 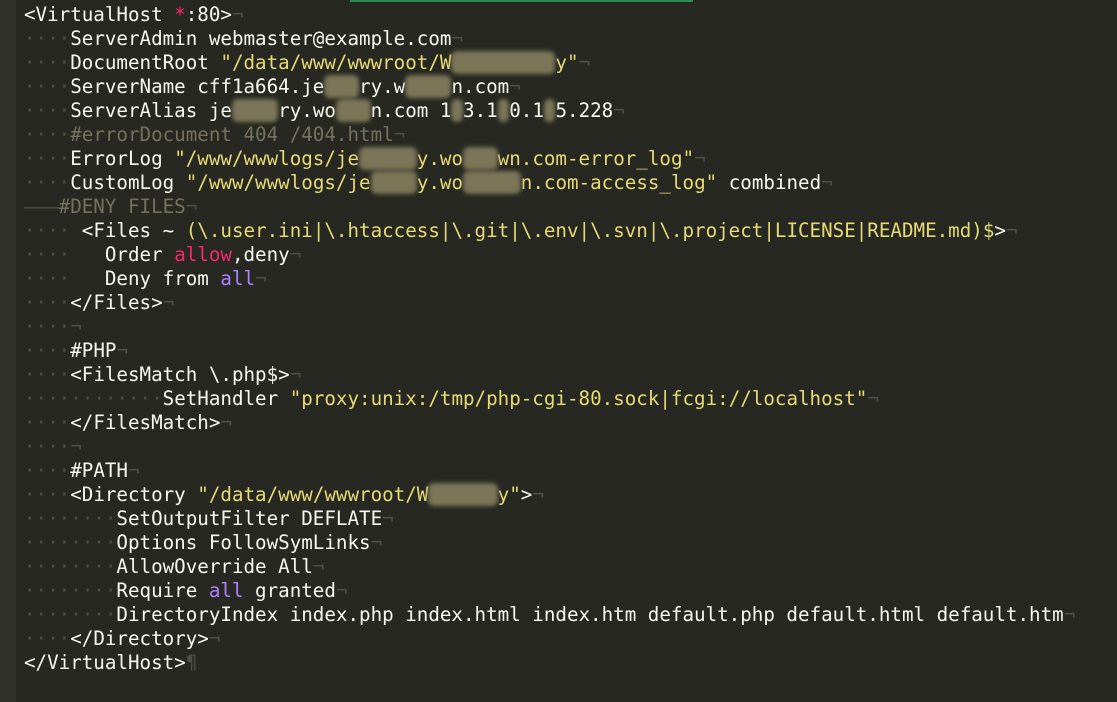 What do you see at coordinates (549, 39) in the screenshot?
I see `code-line: ····ServerAdmin webmaster@example.com¬` at bounding box center [549, 39].